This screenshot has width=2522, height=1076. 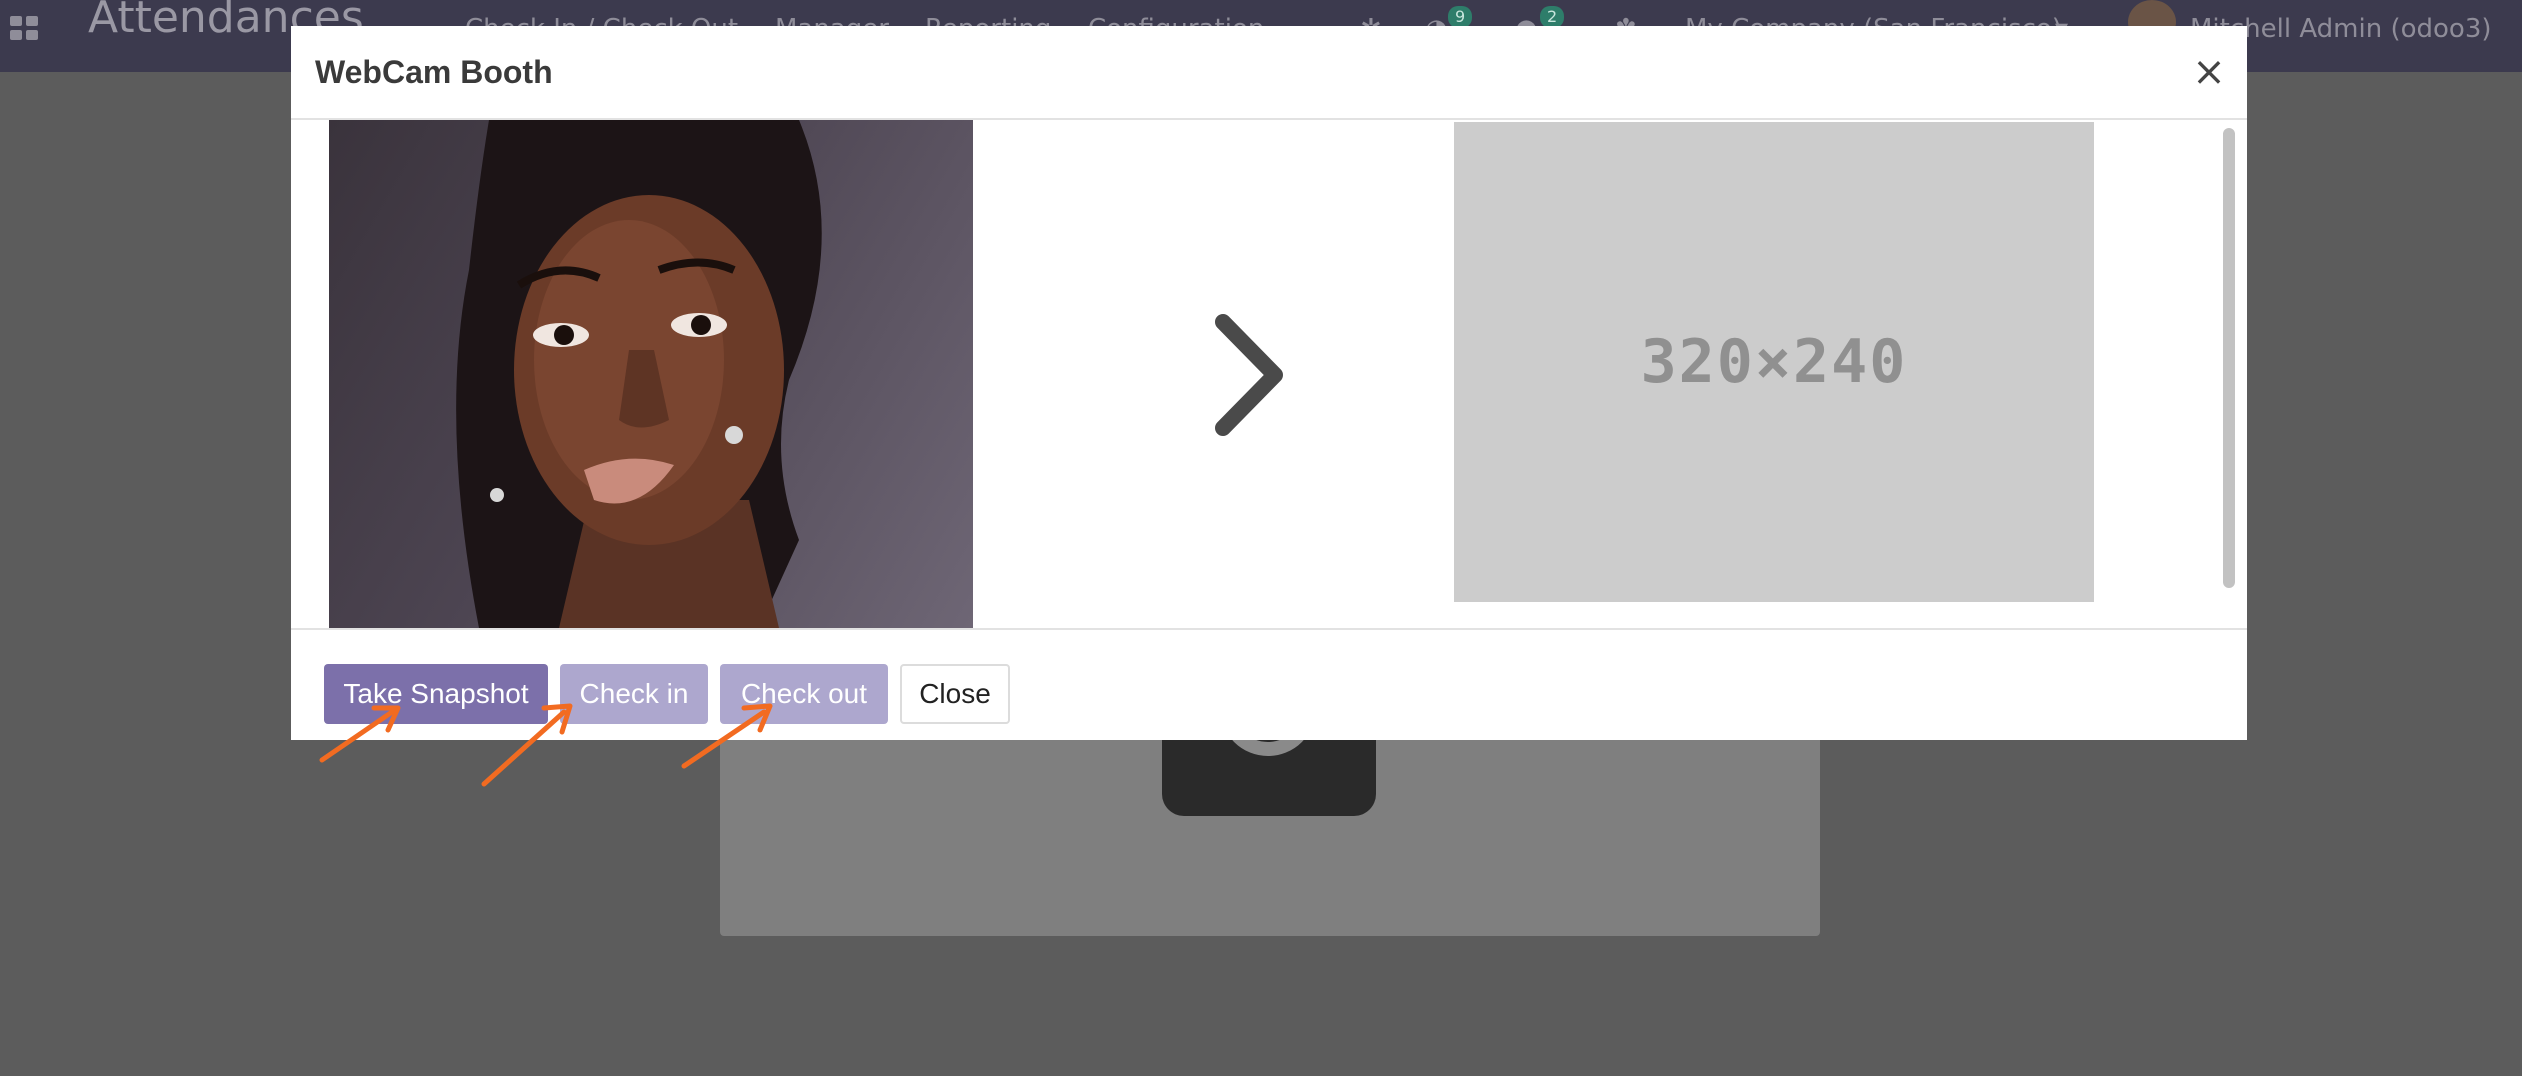 I want to click on close-button: Close, so click(x=955, y=694).